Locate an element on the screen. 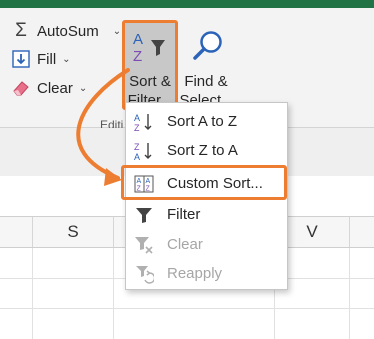 The height and width of the screenshot is (339, 374). menu-item-label: Reapply is located at coordinates (195, 273).